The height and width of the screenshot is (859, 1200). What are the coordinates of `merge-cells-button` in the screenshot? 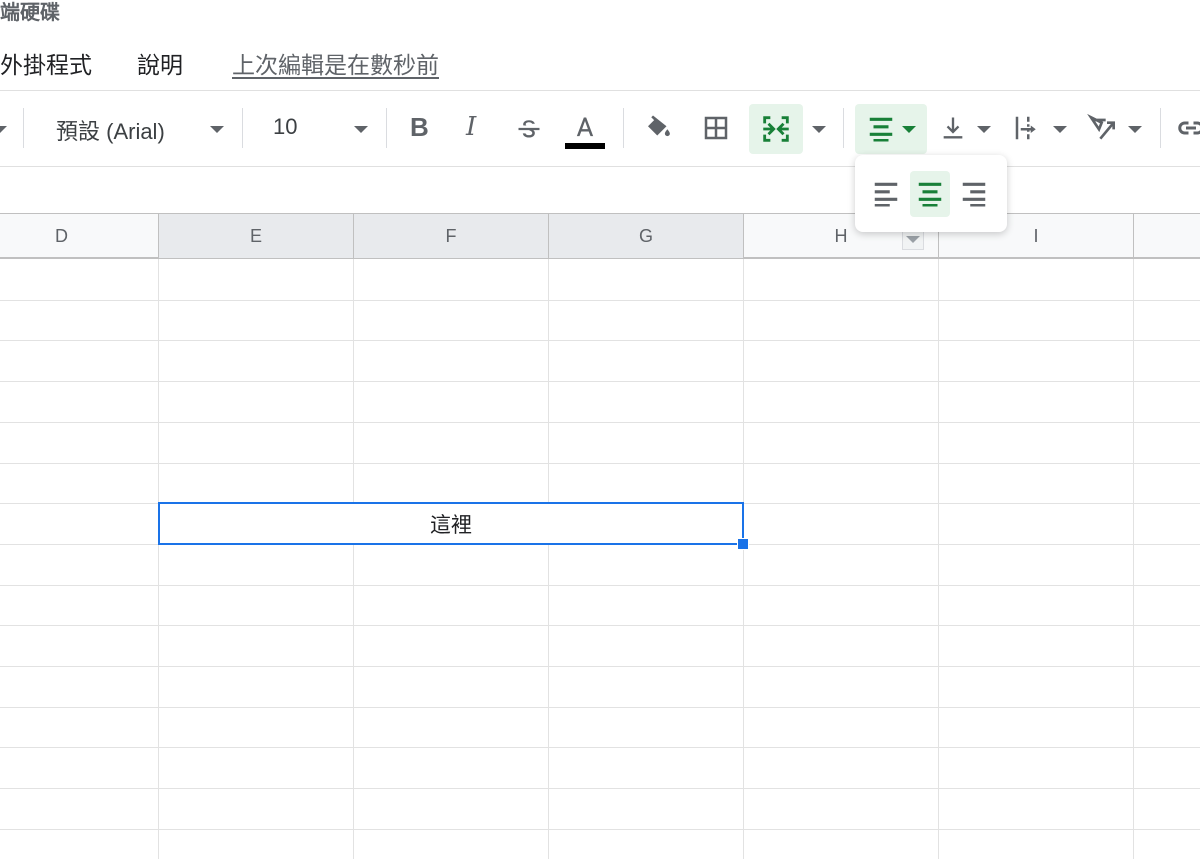 It's located at (776, 129).